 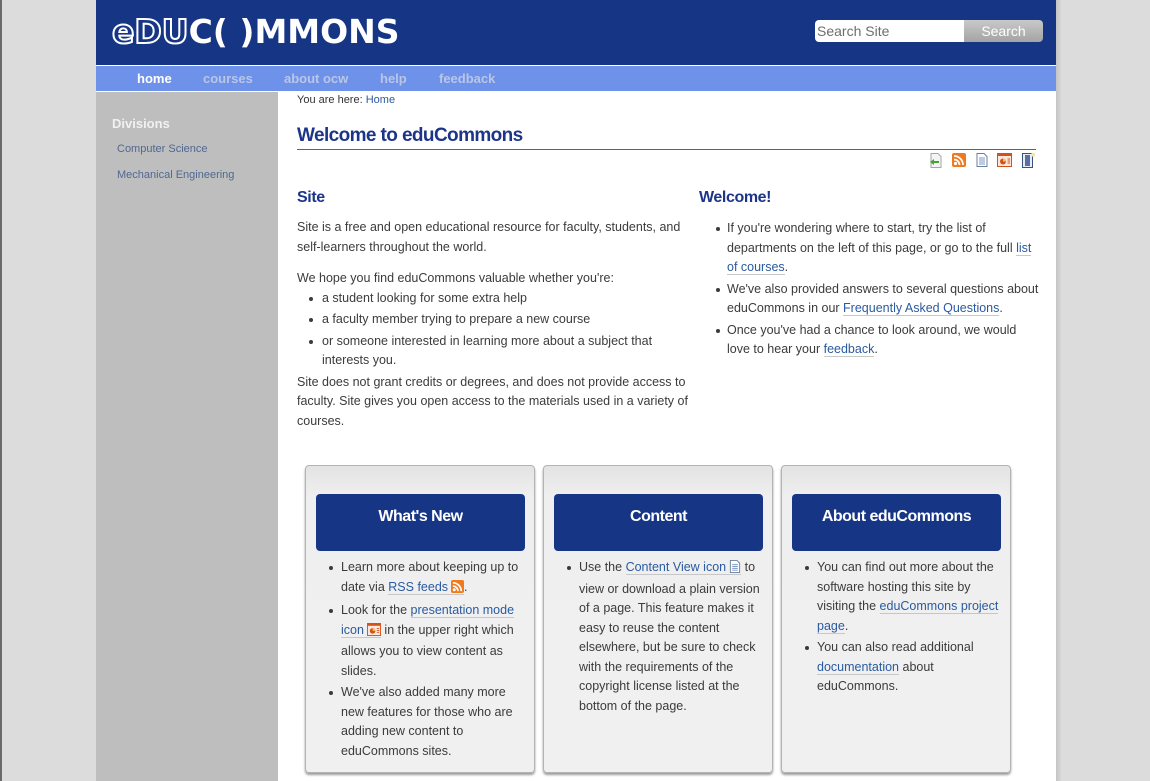 I want to click on search-input, so click(x=889, y=31).